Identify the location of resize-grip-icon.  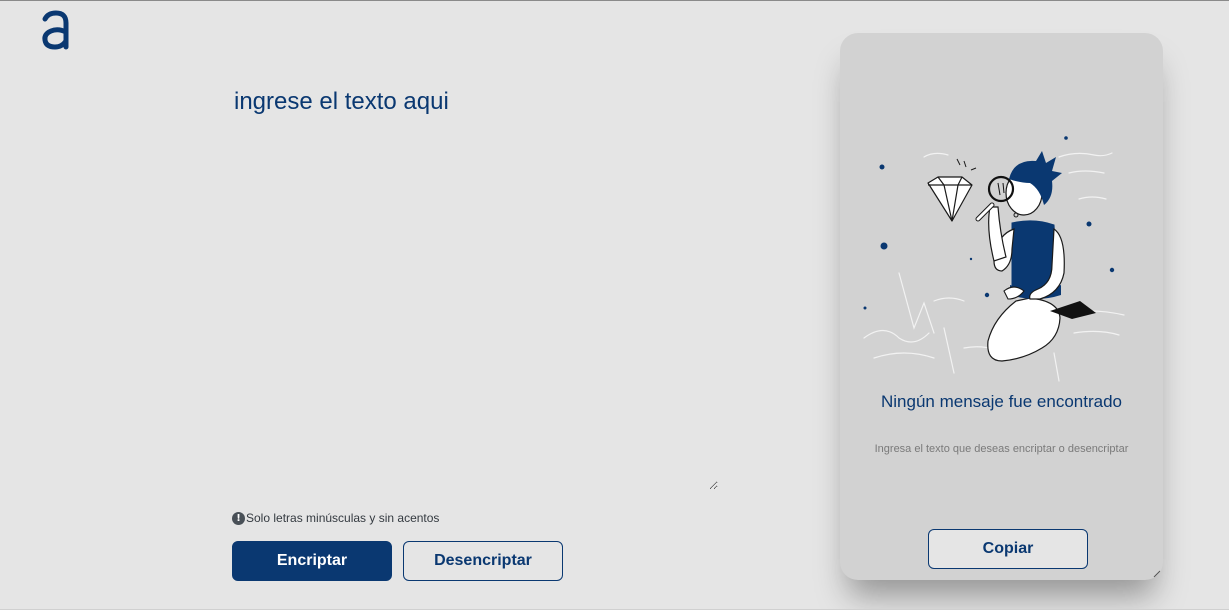
(1157, 574).